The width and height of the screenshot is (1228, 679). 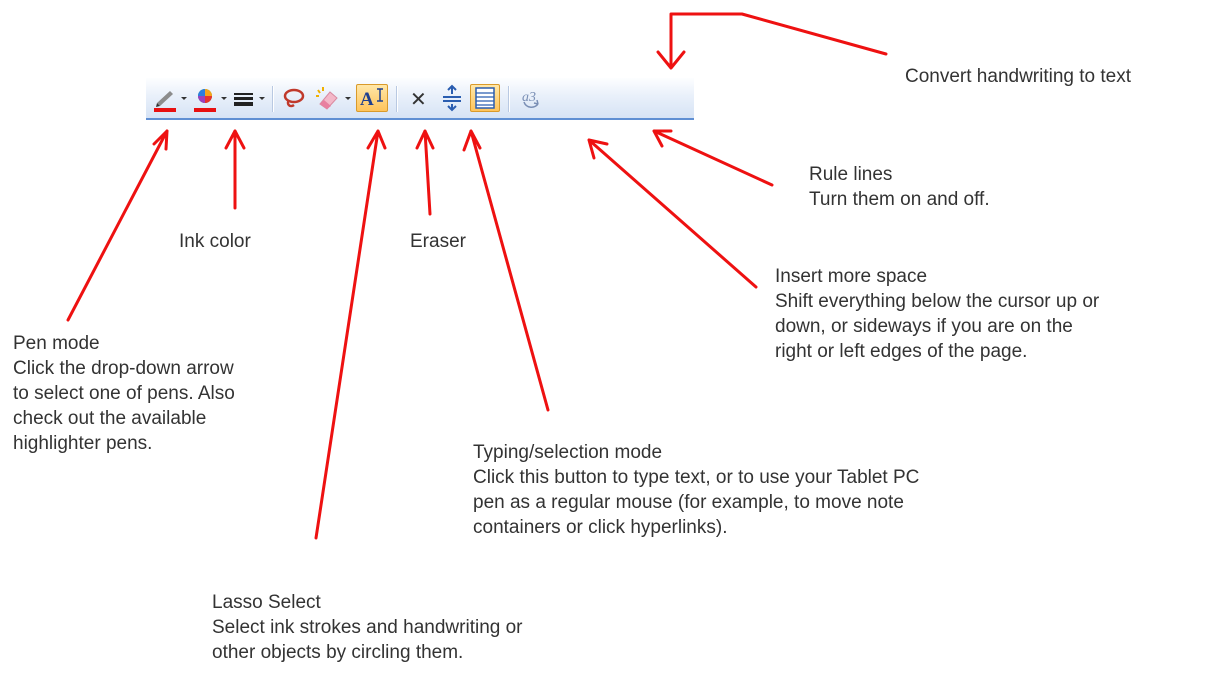 I want to click on arrow-ink-color, so click(x=235, y=169).